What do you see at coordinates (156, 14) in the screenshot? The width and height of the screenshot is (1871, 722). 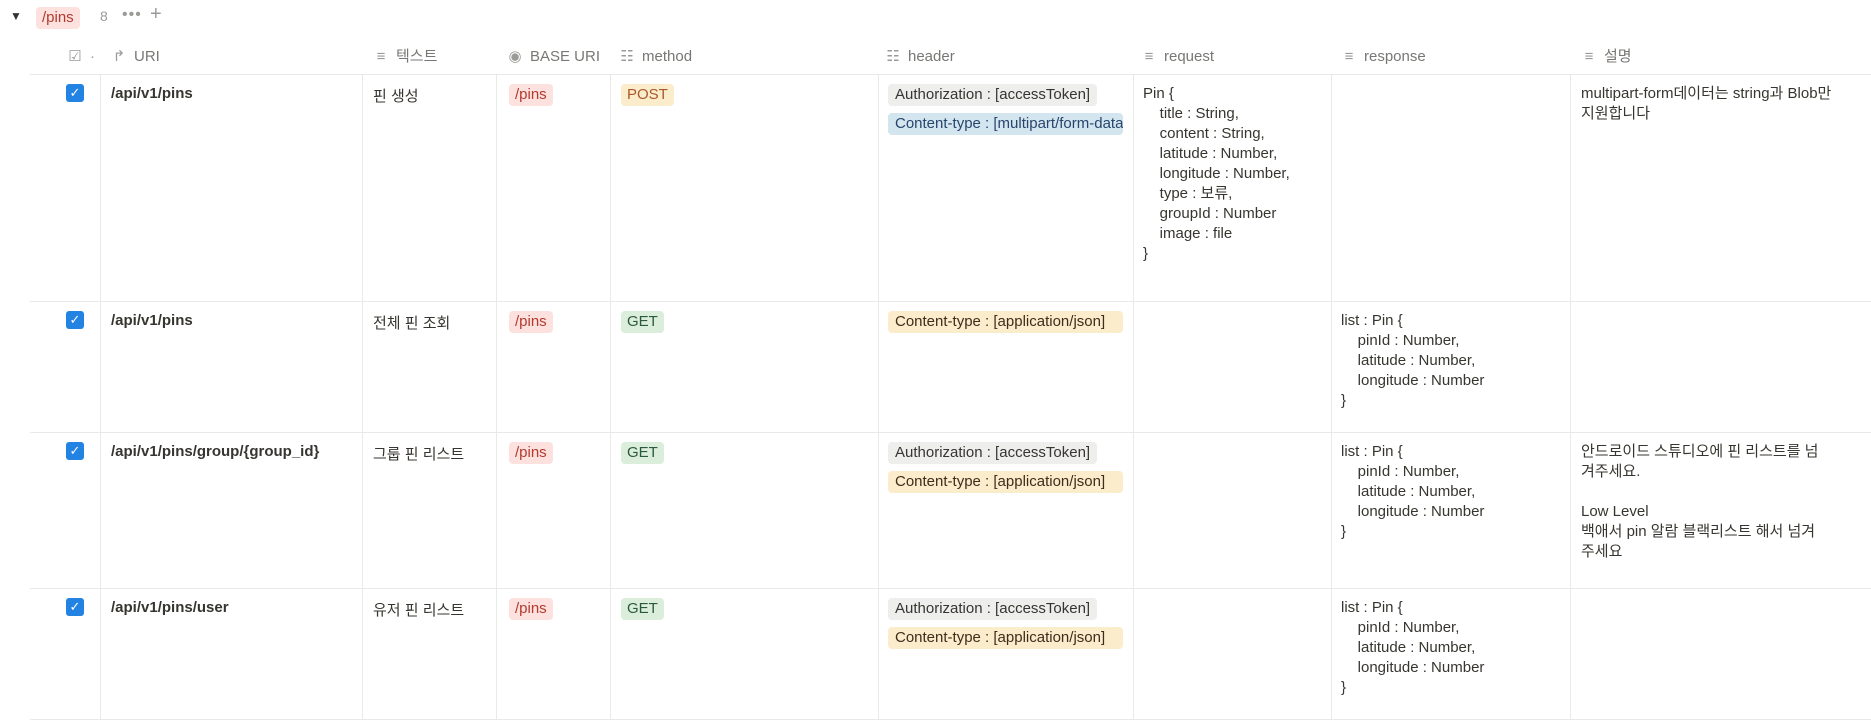 I see `add-icon: +` at bounding box center [156, 14].